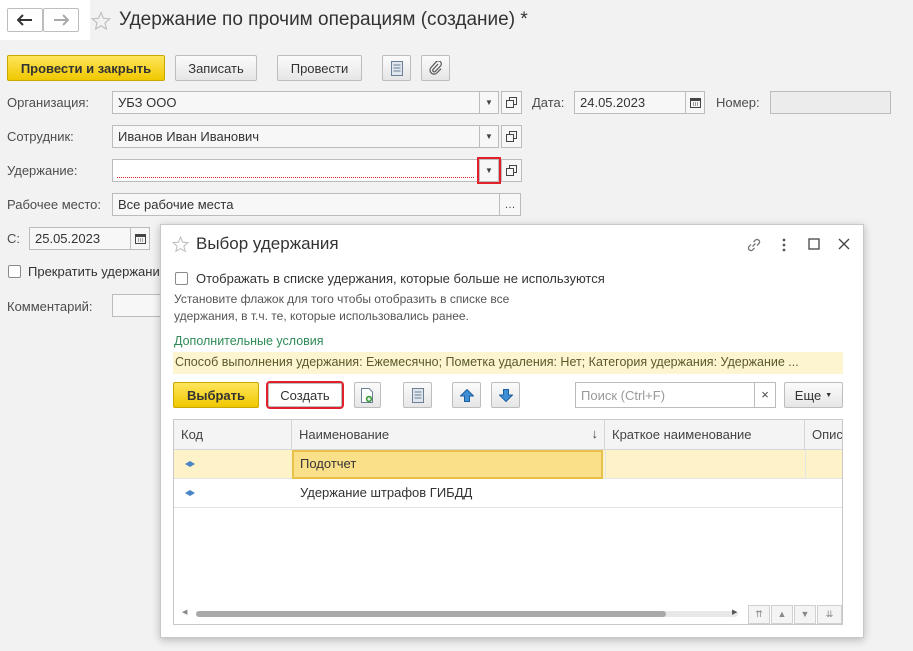 The image size is (913, 651). Describe the element at coordinates (48, 102) in the screenshot. I see `org-label: Организация:` at that location.